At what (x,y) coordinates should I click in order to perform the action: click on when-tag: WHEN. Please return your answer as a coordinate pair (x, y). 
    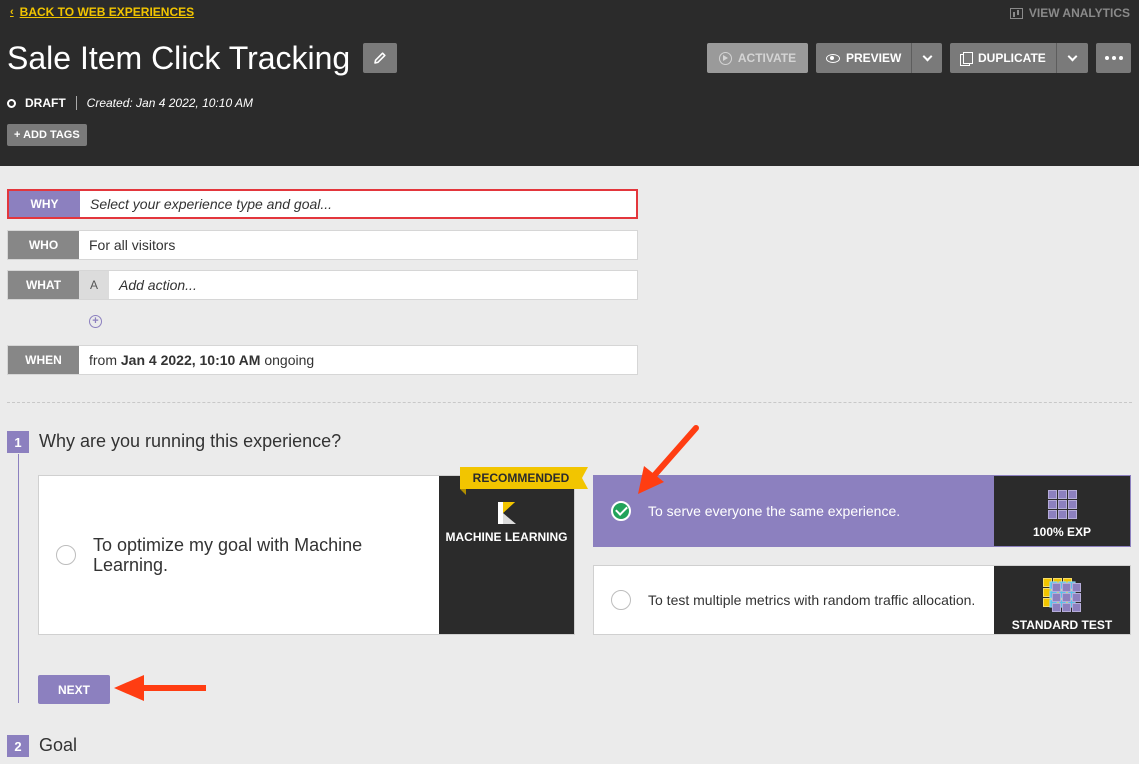
    Looking at the image, I should click on (43, 360).